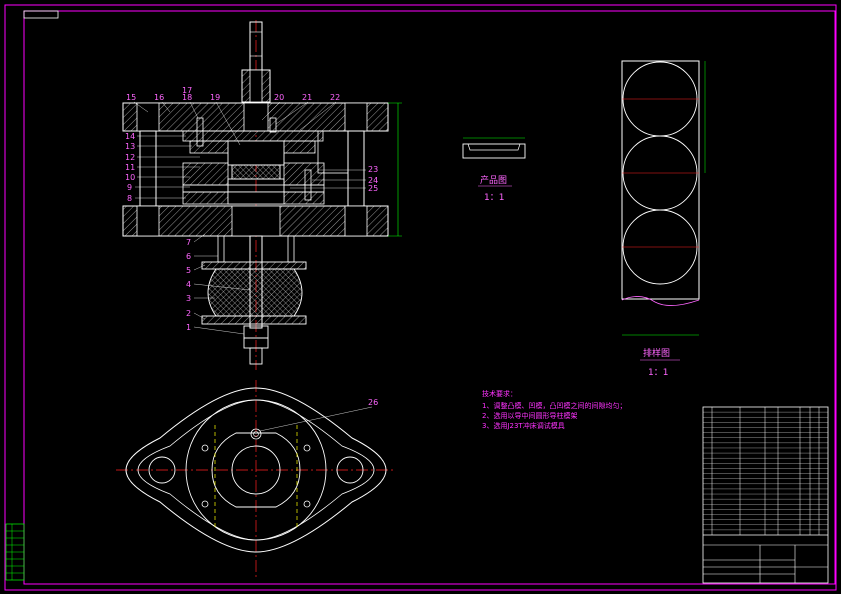  Describe the element at coordinates (188, 256) in the screenshot. I see `part-label-6: 6` at that location.